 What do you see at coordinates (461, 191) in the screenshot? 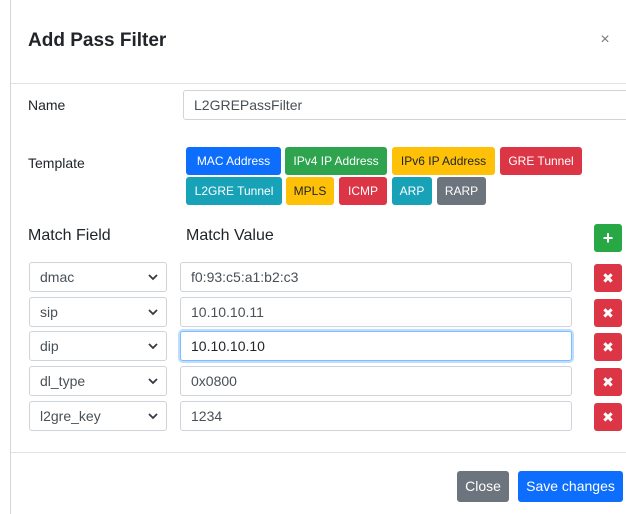
I see `template-rarp-button: RARP` at bounding box center [461, 191].